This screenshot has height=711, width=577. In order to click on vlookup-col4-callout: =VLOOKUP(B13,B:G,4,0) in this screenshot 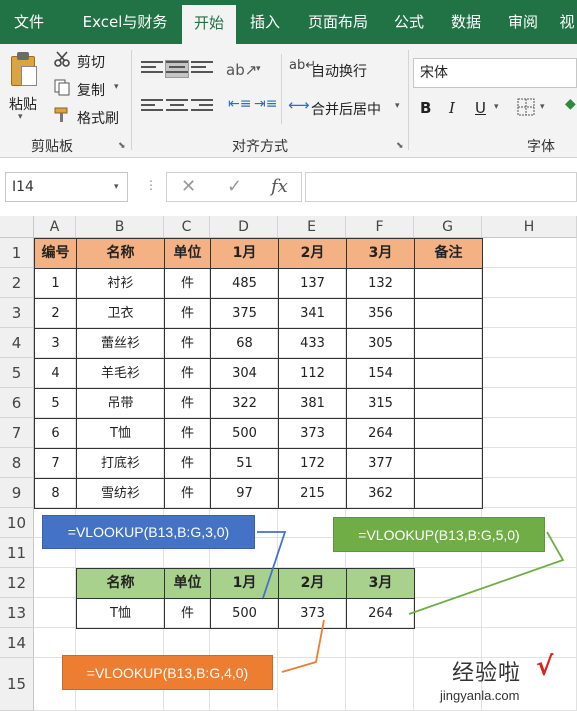, I will do `click(167, 672)`.